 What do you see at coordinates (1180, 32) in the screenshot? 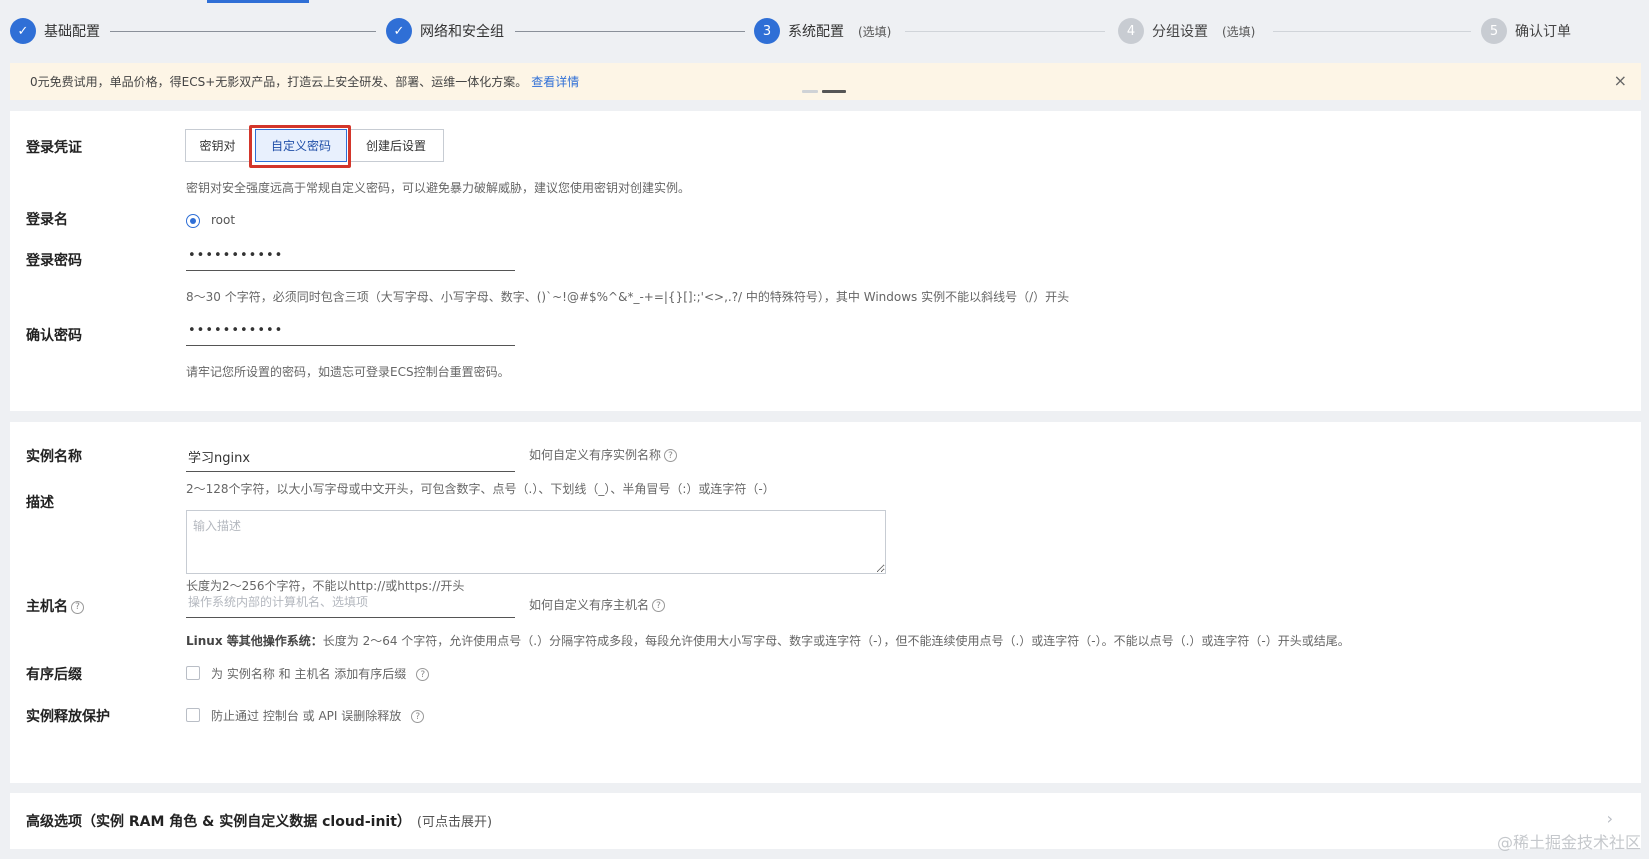
I see `step-label: 分组设置` at bounding box center [1180, 32].